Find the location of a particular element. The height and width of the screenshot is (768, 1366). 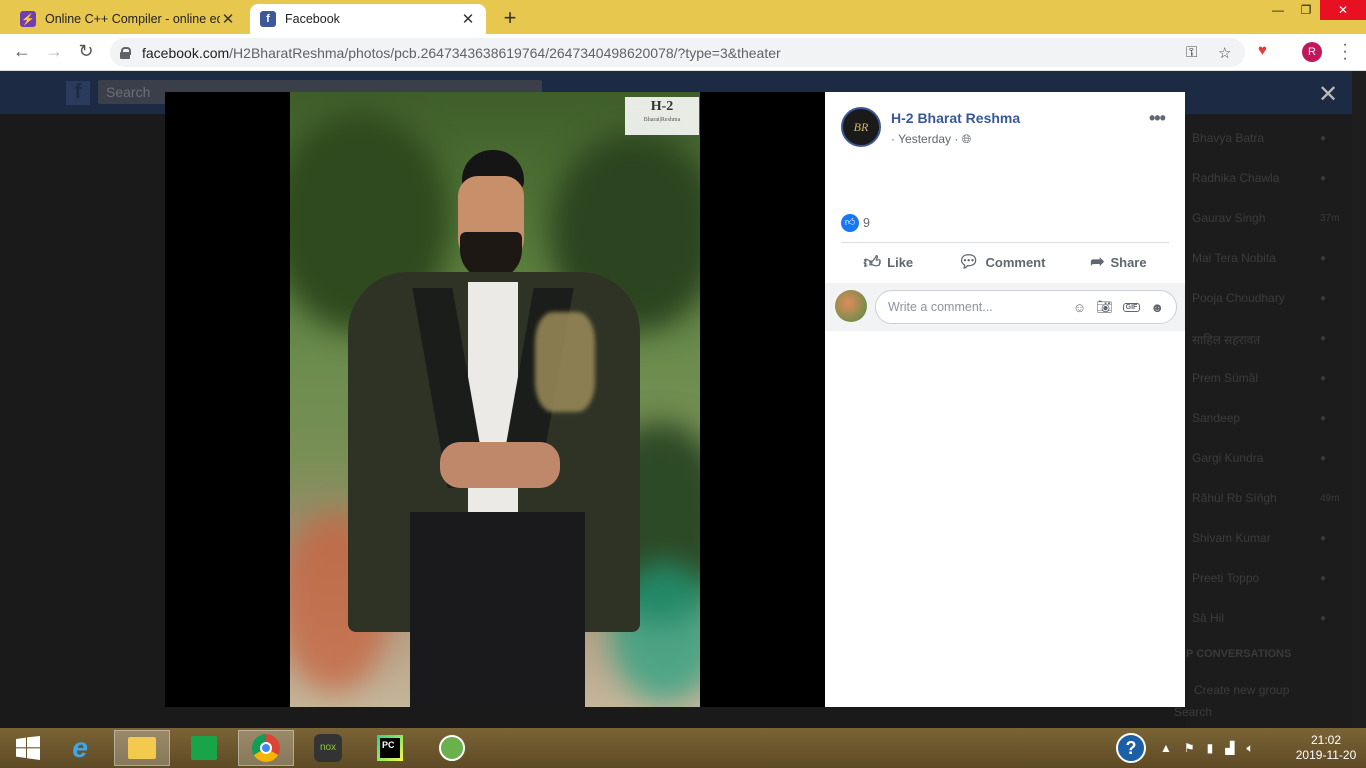

reaction-count: 9 is located at coordinates (866, 223).